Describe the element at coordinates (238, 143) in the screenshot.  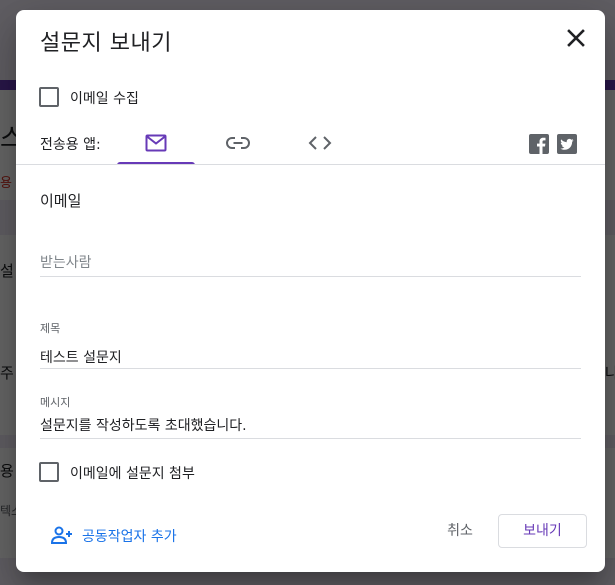
I see `link-icon` at that location.